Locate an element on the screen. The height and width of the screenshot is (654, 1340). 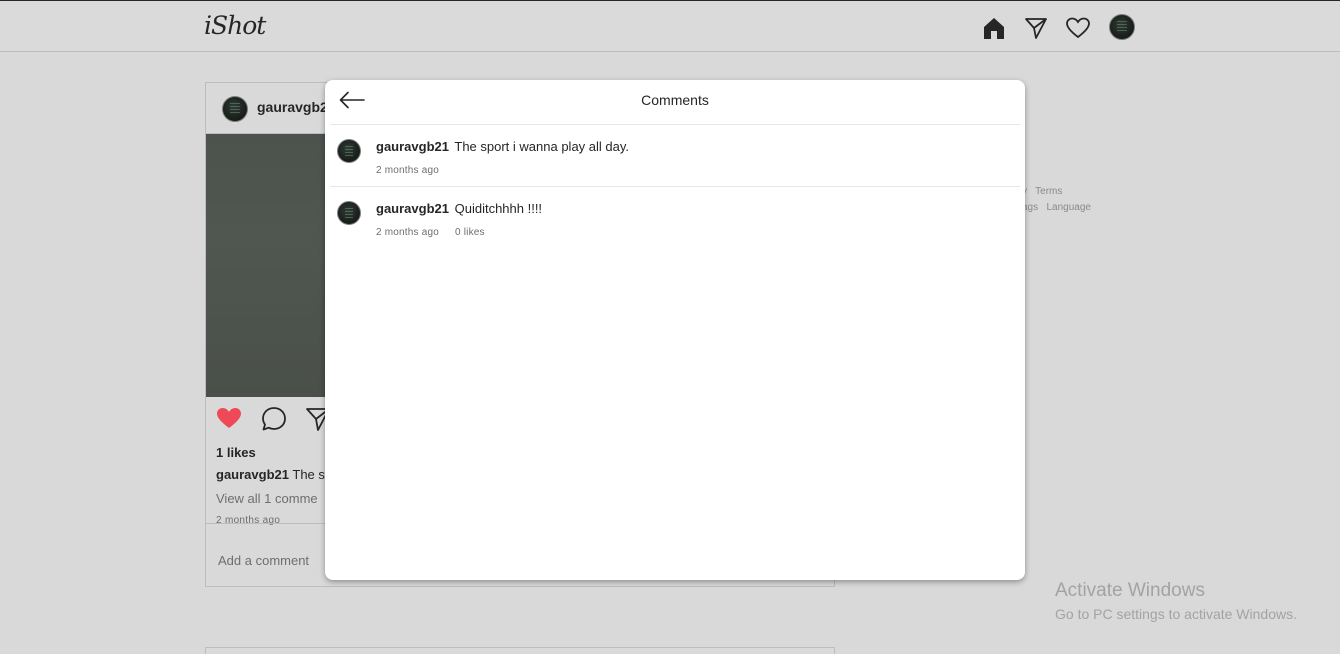
caption-username: gauravgb21 is located at coordinates (252, 474).